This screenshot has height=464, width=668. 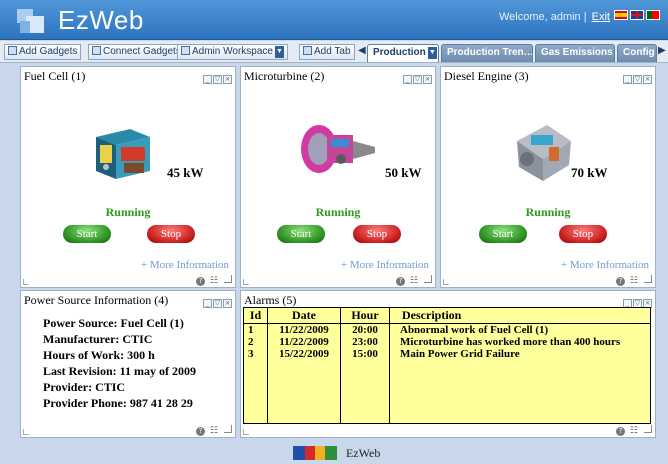 I want to click on add-gadgets-button: Add Gadgets, so click(x=43, y=52).